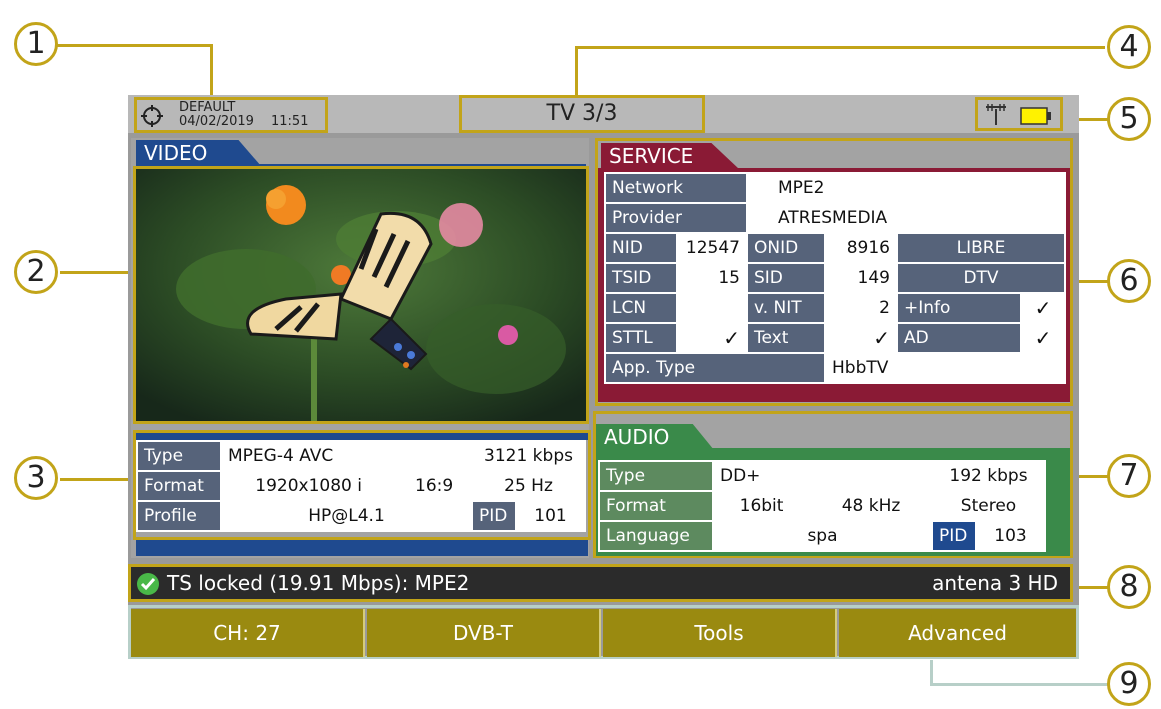 The image size is (1161, 709). I want to click on butterfly-image, so click(361, 295).